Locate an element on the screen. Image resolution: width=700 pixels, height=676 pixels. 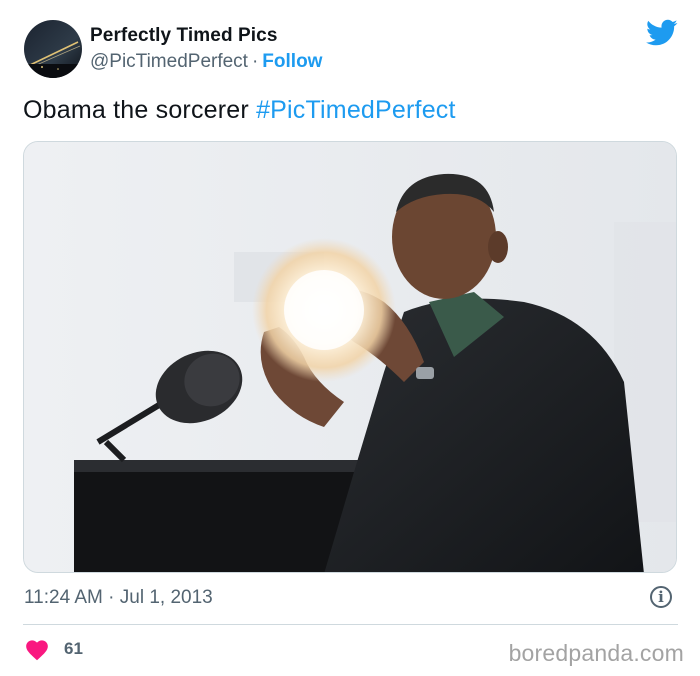
like-count: 61 is located at coordinates (73, 648).